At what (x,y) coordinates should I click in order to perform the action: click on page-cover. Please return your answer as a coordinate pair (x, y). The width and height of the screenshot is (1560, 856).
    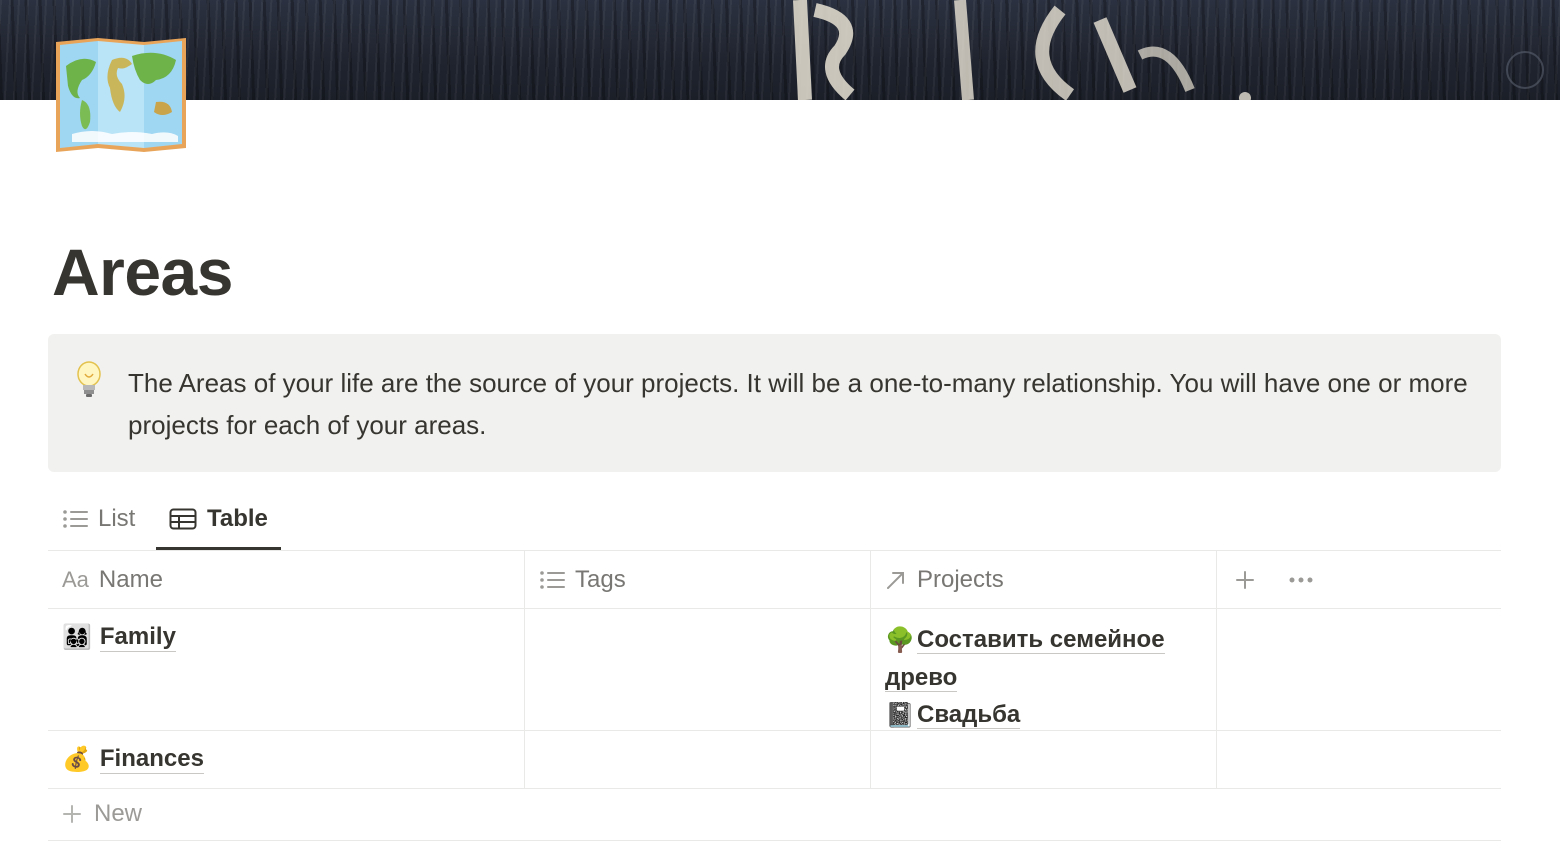
    Looking at the image, I should click on (780, 50).